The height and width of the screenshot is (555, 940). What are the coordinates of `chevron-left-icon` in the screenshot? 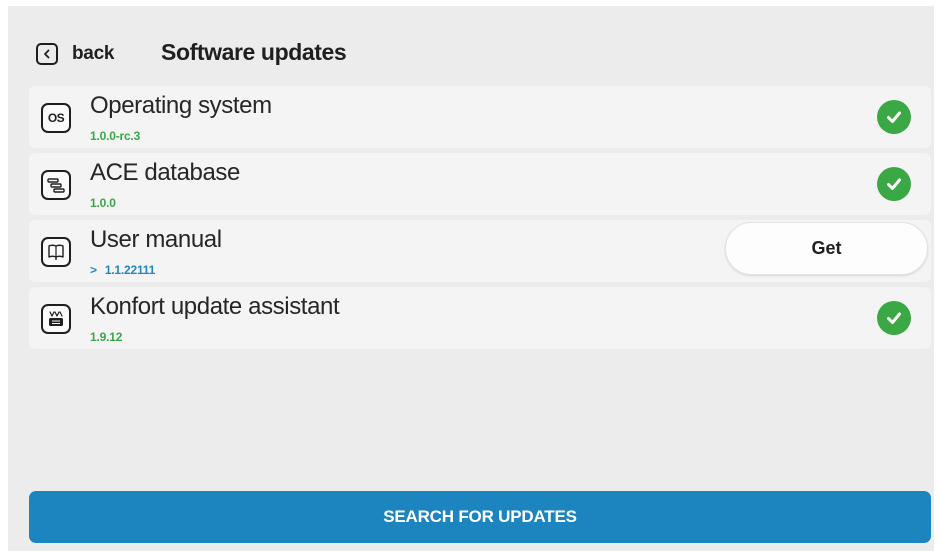 It's located at (47, 54).